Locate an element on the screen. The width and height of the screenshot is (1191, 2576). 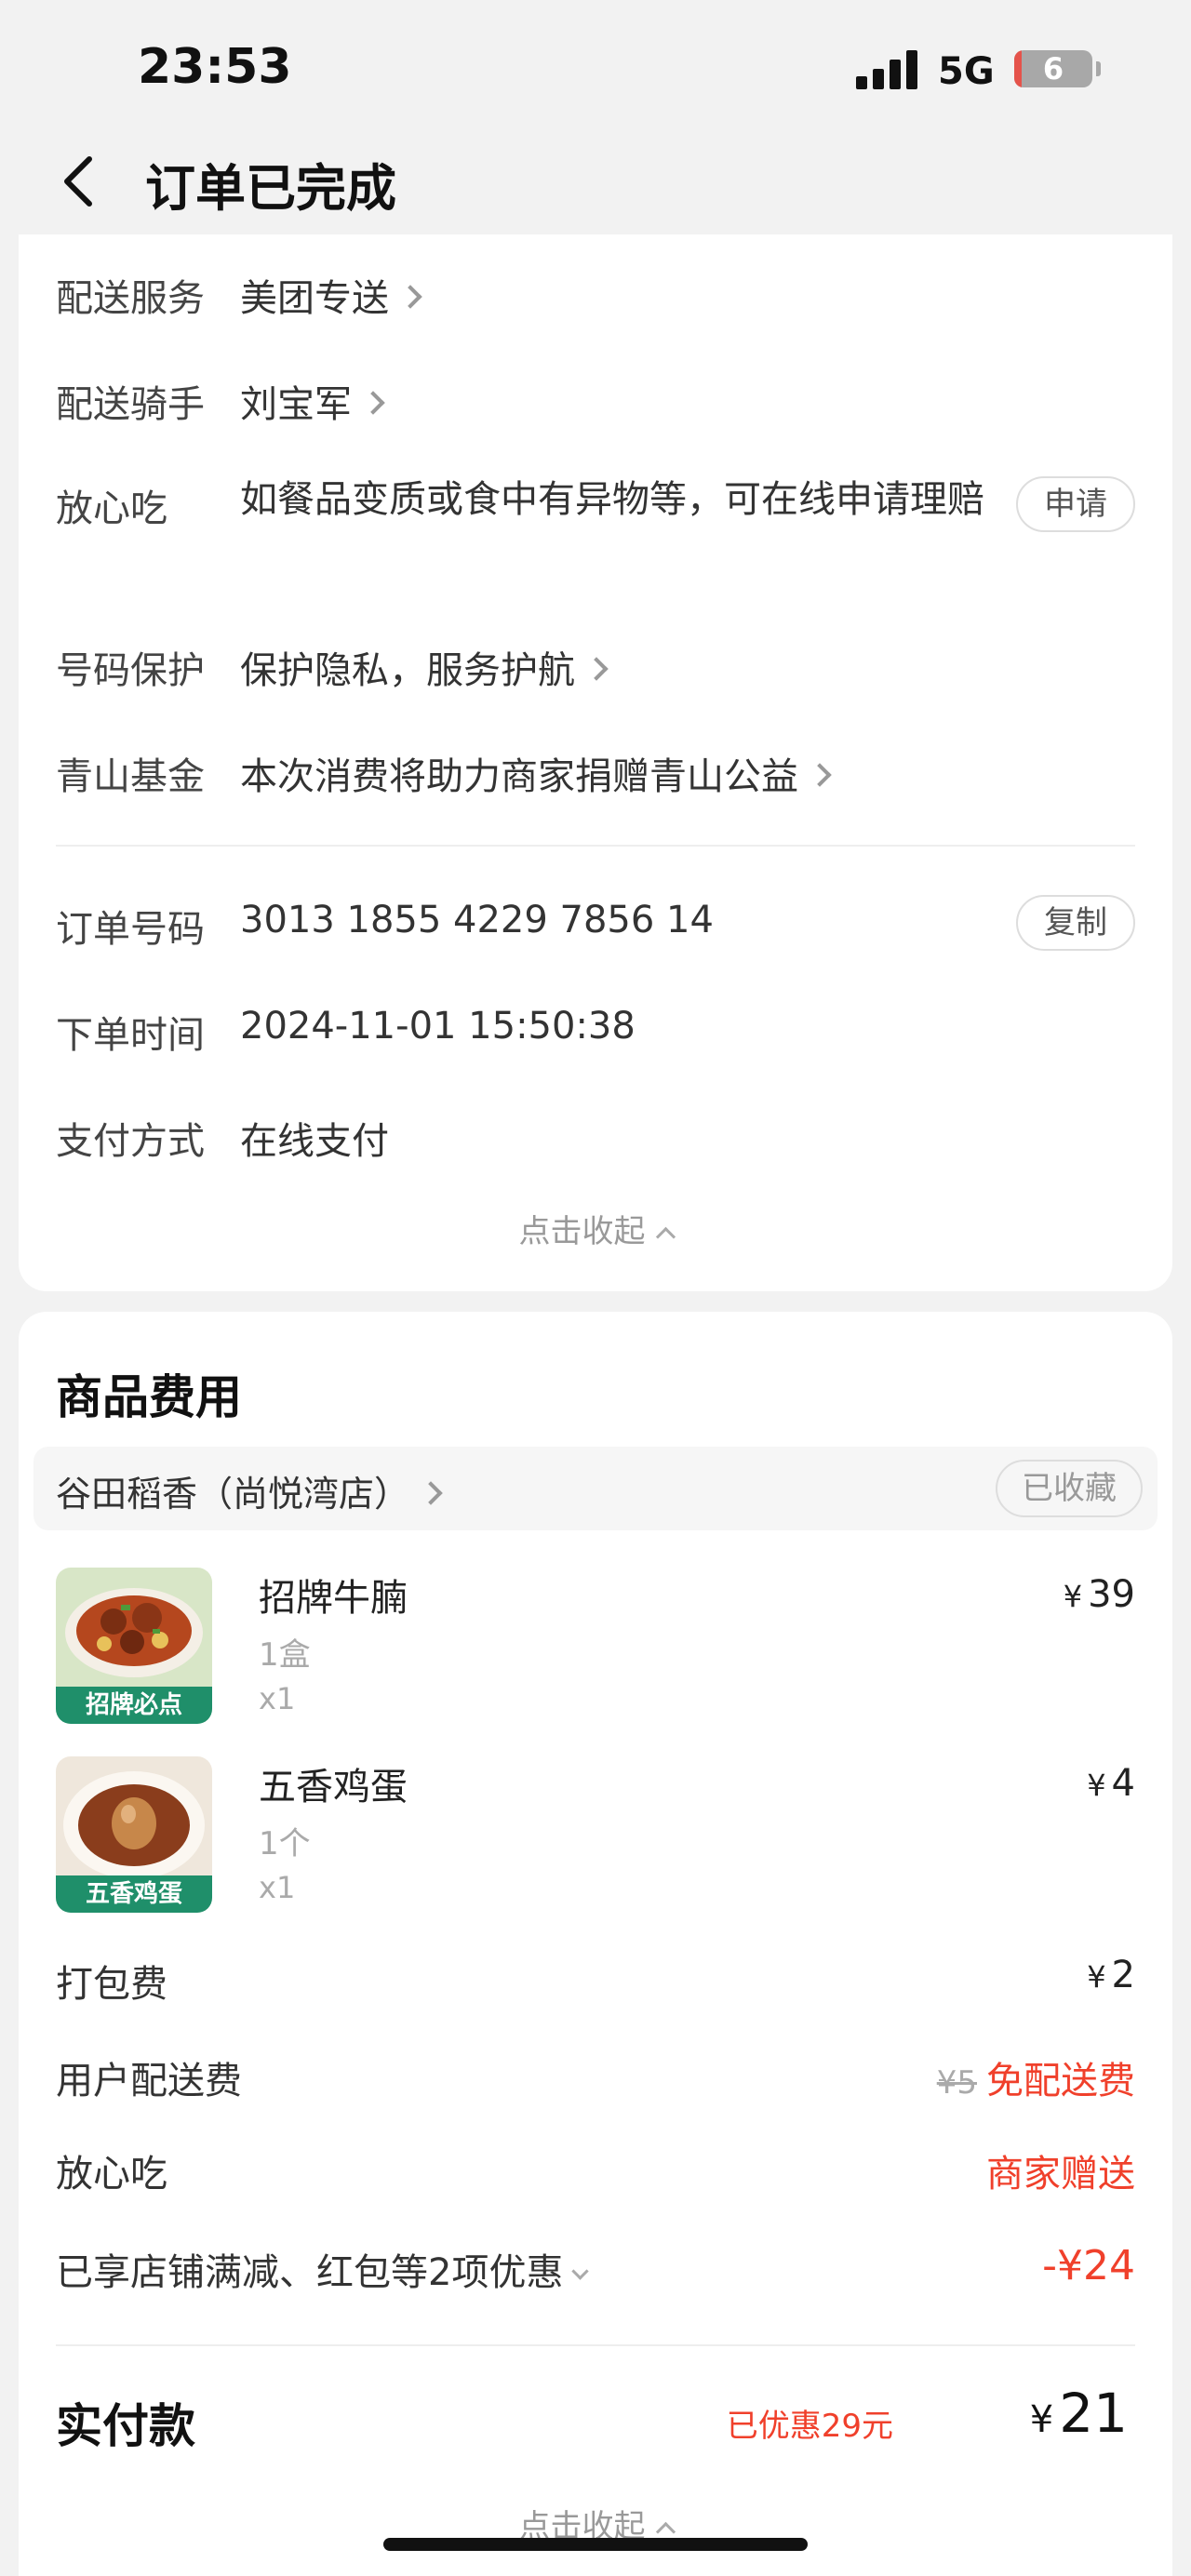
fee-label: 已享店铺满减、红包等2项优惠 is located at coordinates (323, 2269).